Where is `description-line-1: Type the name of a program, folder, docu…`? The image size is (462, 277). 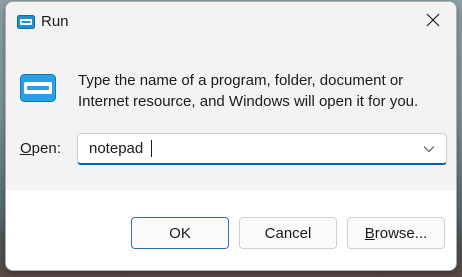 description-line-1: Type the name of a program, folder, docu… is located at coordinates (241, 80).